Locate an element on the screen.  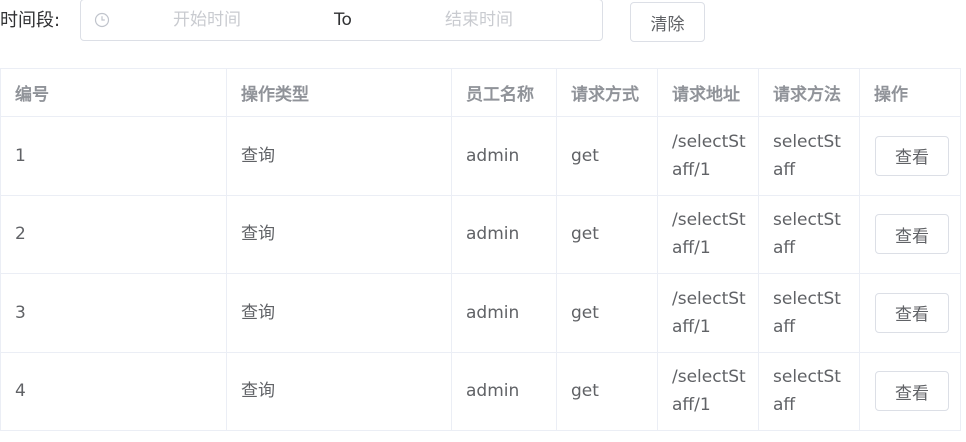
time-filter-bar: 时间段: To 清除 is located at coordinates (483, 22).